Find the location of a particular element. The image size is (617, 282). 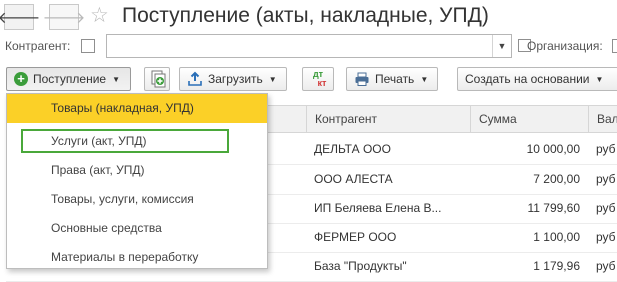

favorite-star-icon: ☆ is located at coordinates (99, 16).